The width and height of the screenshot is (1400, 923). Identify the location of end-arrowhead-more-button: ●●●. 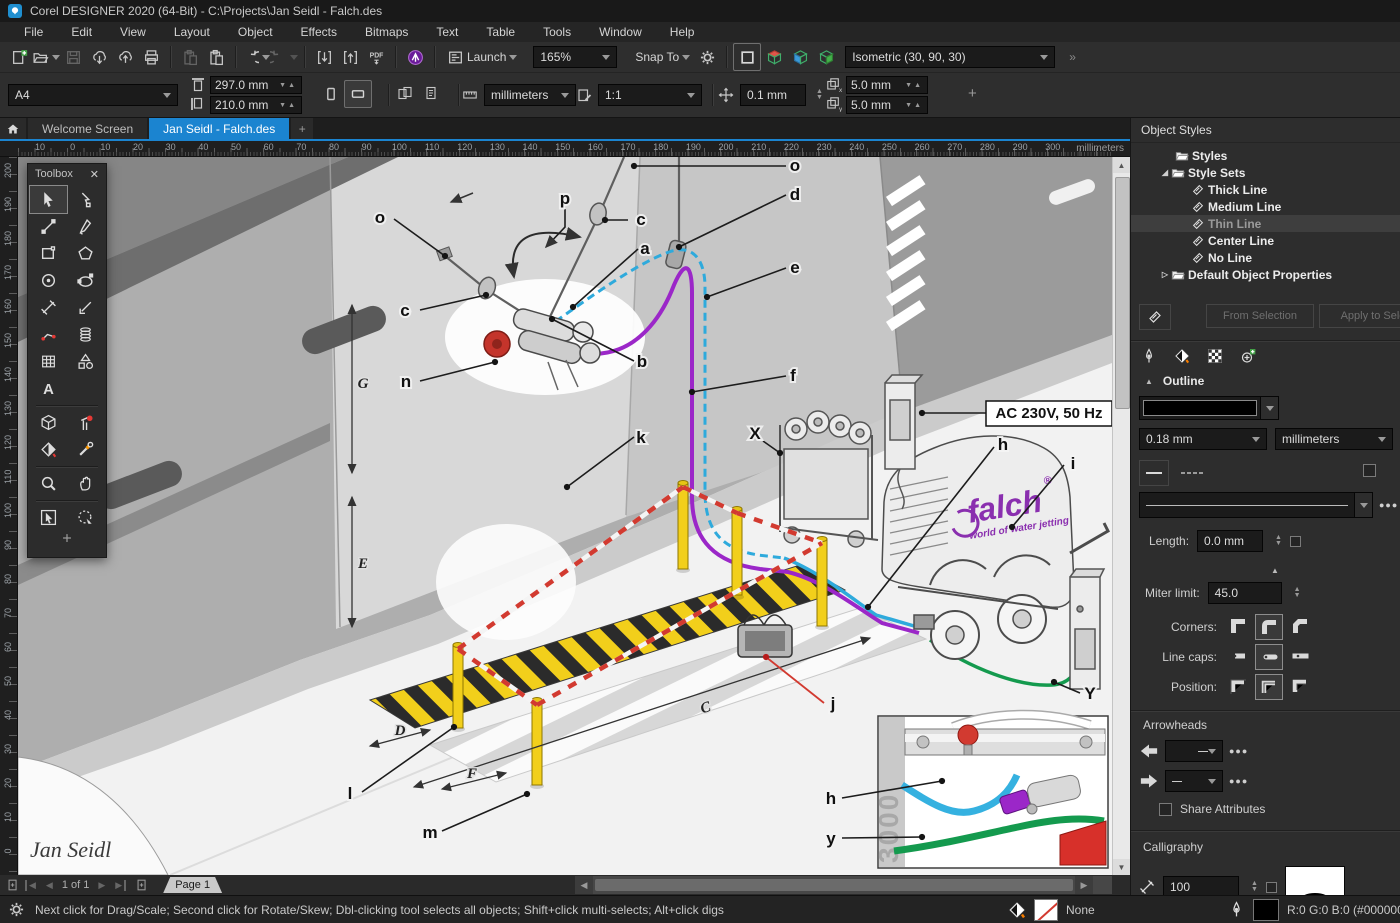
(1238, 781).